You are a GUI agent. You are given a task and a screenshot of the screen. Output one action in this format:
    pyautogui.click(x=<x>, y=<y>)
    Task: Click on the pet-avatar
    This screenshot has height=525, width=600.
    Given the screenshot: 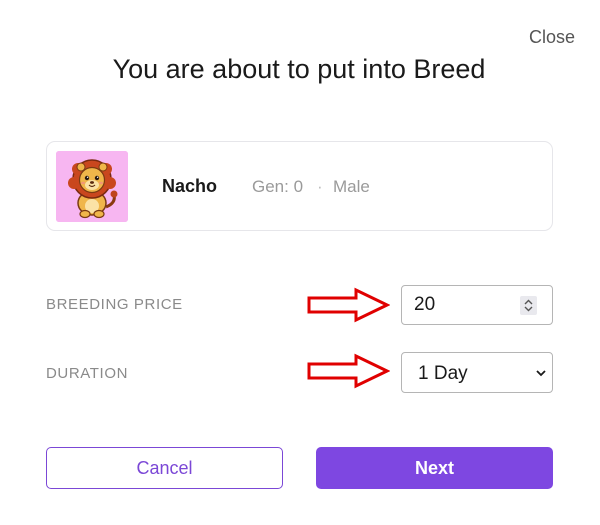 What is the action you would take?
    pyautogui.click(x=92, y=186)
    